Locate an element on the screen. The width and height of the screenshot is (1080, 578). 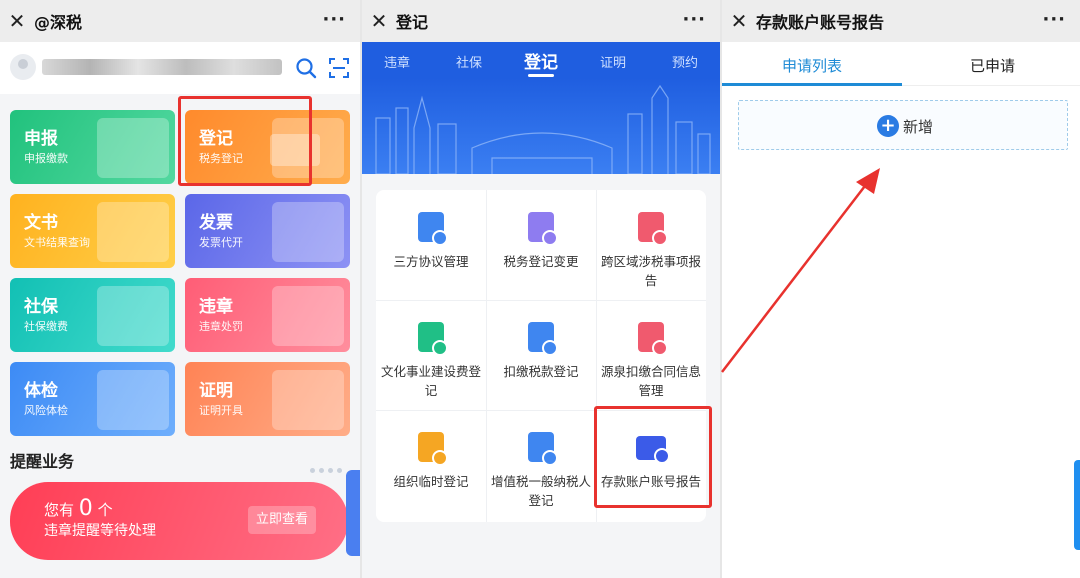
tile-subtitle: 申报缴款 is located at coordinates (46, 158).